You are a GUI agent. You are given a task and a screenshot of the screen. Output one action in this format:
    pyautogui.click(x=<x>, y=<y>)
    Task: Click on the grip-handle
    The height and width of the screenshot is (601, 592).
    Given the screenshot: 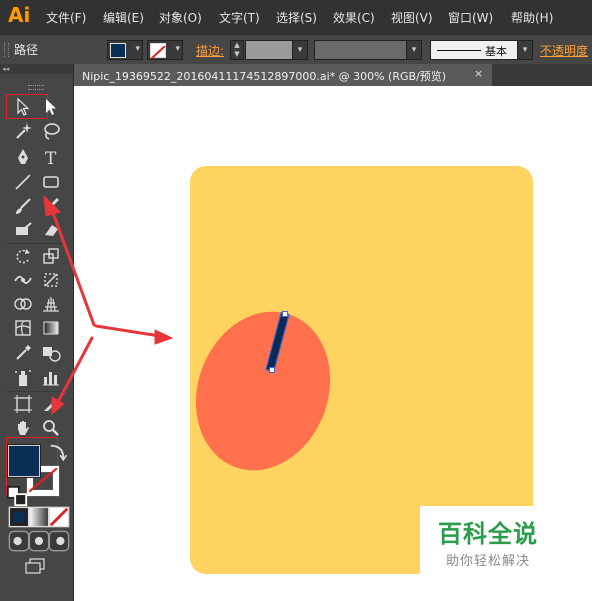 What is the action you would take?
    pyautogui.click(x=6, y=50)
    